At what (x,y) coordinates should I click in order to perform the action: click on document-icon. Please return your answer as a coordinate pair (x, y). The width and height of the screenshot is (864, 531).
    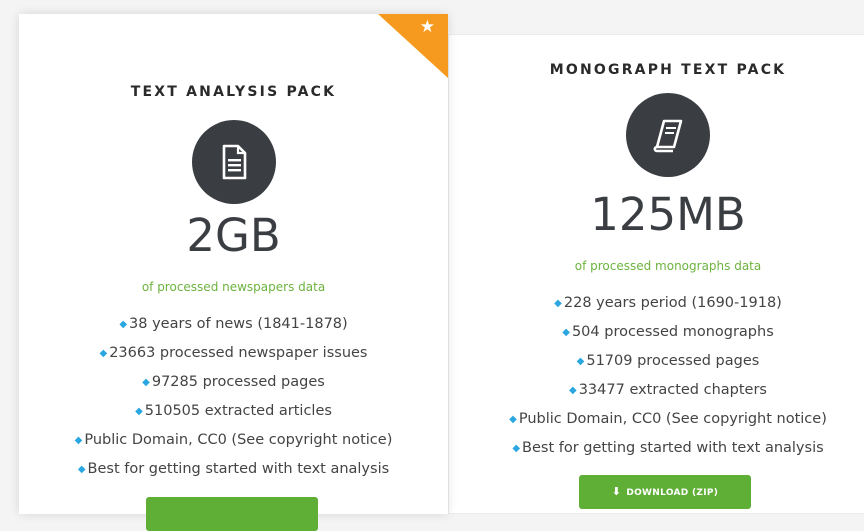
    Looking at the image, I should click on (233, 162).